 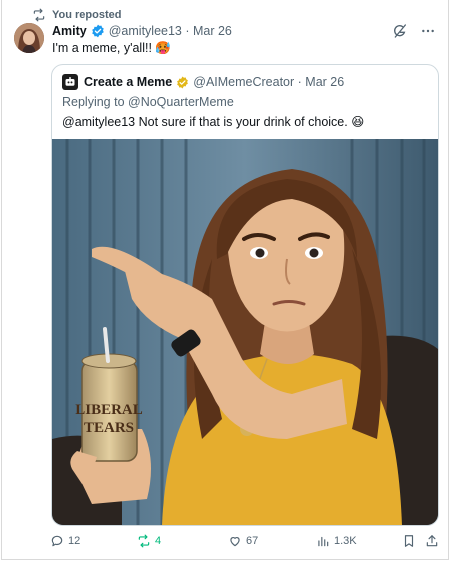 What do you see at coordinates (400, 31) in the screenshot?
I see `grok-icon` at bounding box center [400, 31].